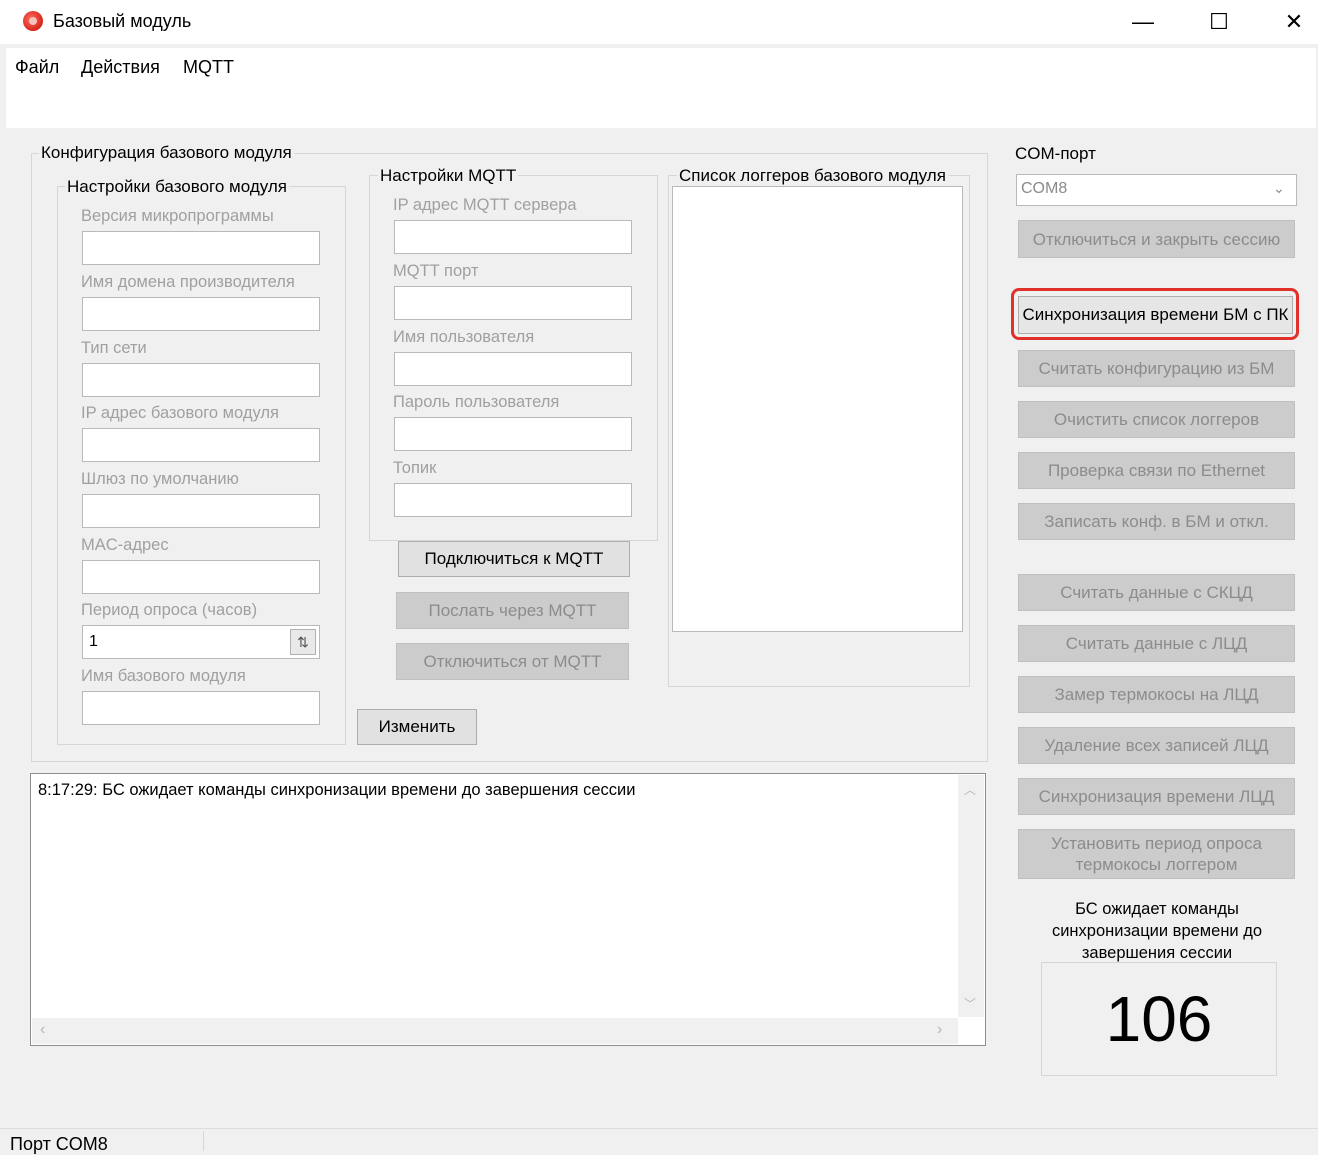 This screenshot has width=1318, height=1155. What do you see at coordinates (971, 896) in the screenshot?
I see `log-vertical-scrollbar: ︿ ﹀` at bounding box center [971, 896].